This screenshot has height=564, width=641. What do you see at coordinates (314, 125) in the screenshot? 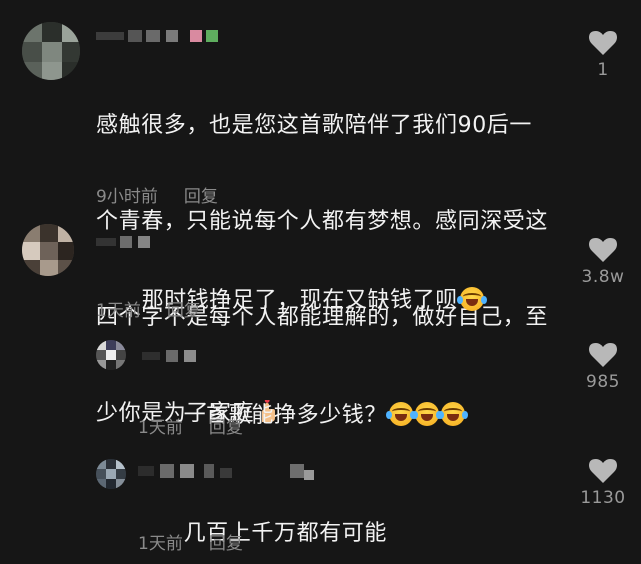
I see `comment-line: 感触很多，也是您这首歌陪伴了我们90后一` at bounding box center [314, 125].